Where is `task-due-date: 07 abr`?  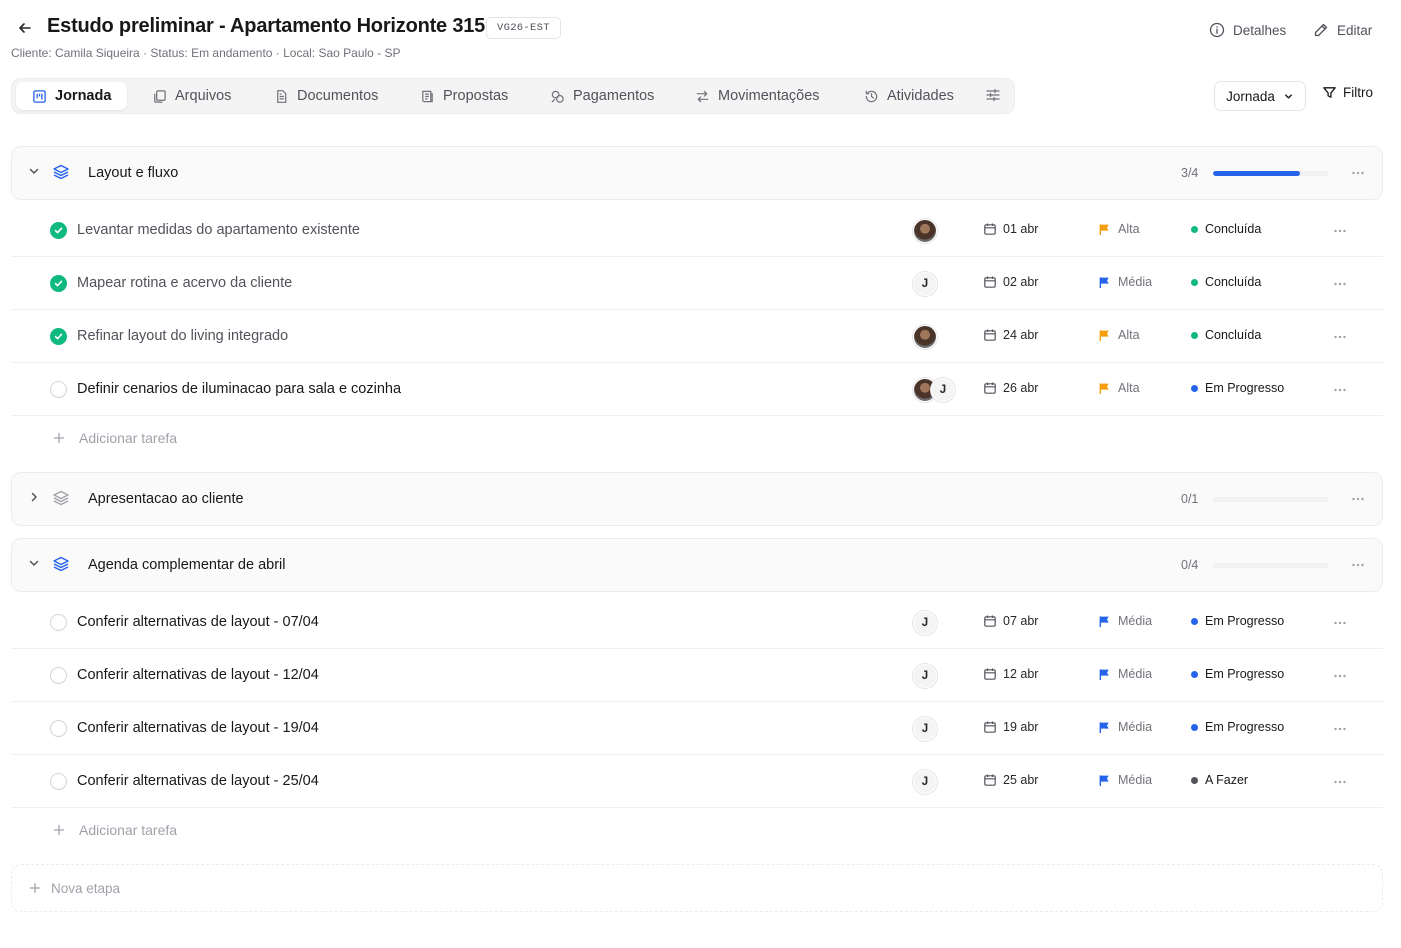
task-due-date: 07 abr is located at coordinates (1010, 621).